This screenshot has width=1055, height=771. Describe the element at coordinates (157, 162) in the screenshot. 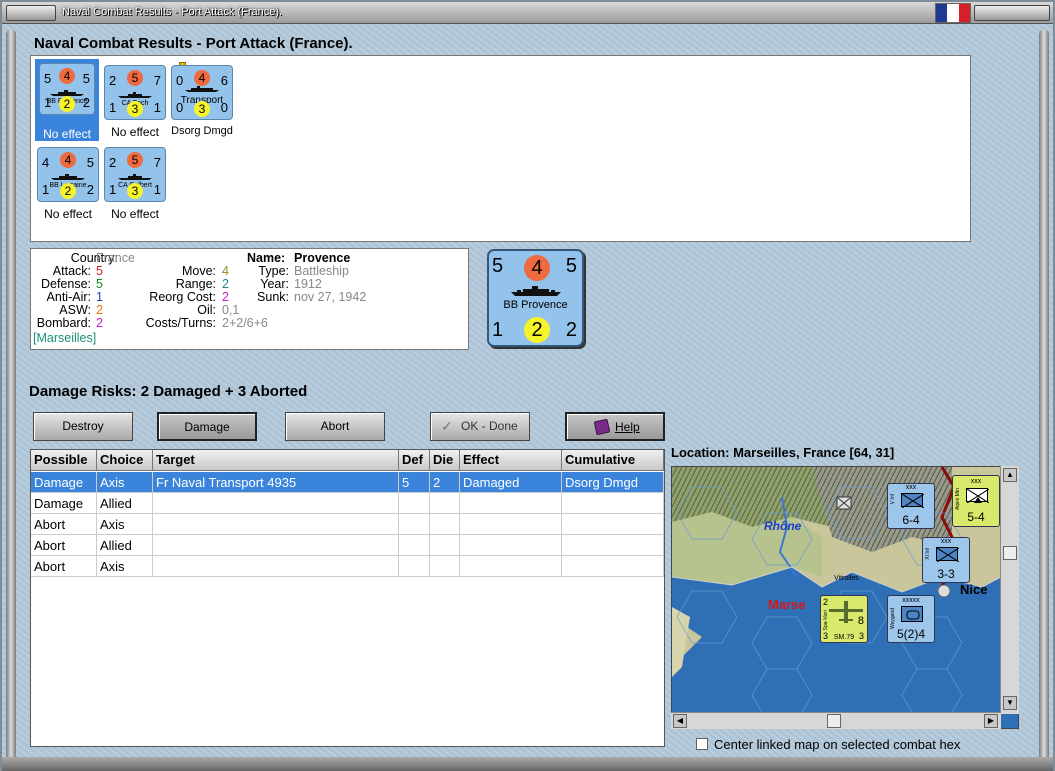

I see `move-value: 7` at that location.